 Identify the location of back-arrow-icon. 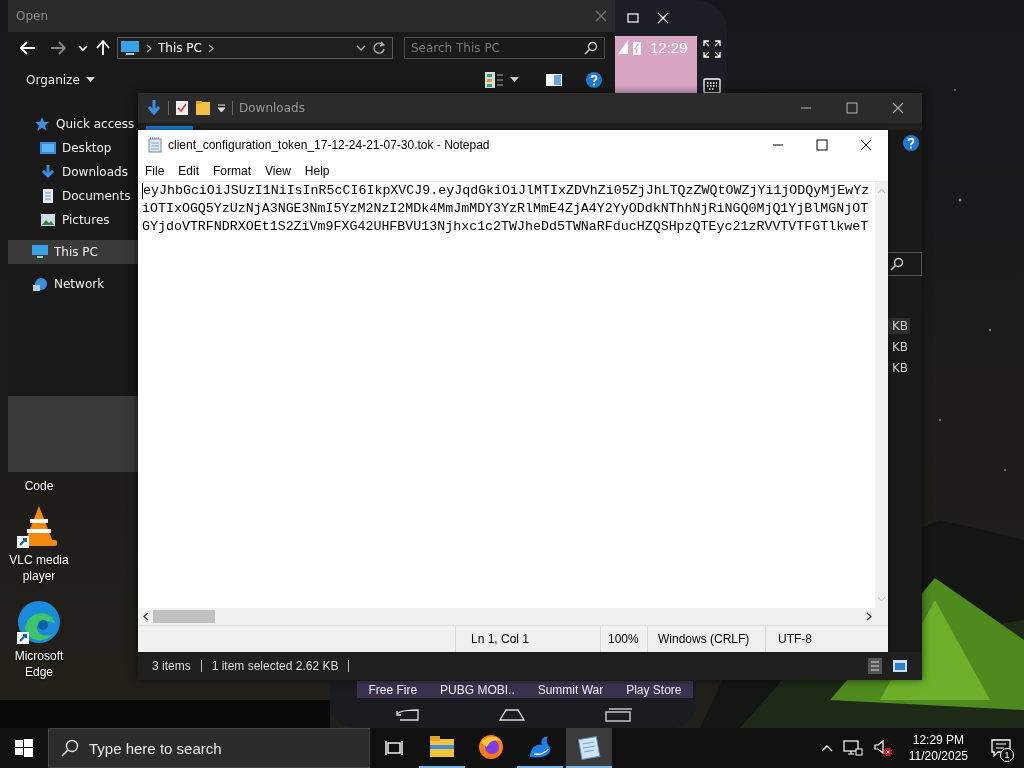
(28, 48).